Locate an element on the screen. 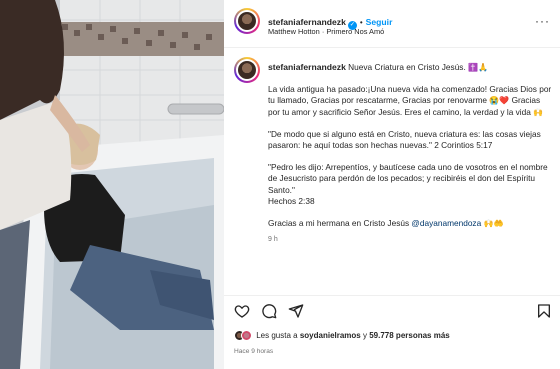  like-heart-icon is located at coordinates (242, 311).